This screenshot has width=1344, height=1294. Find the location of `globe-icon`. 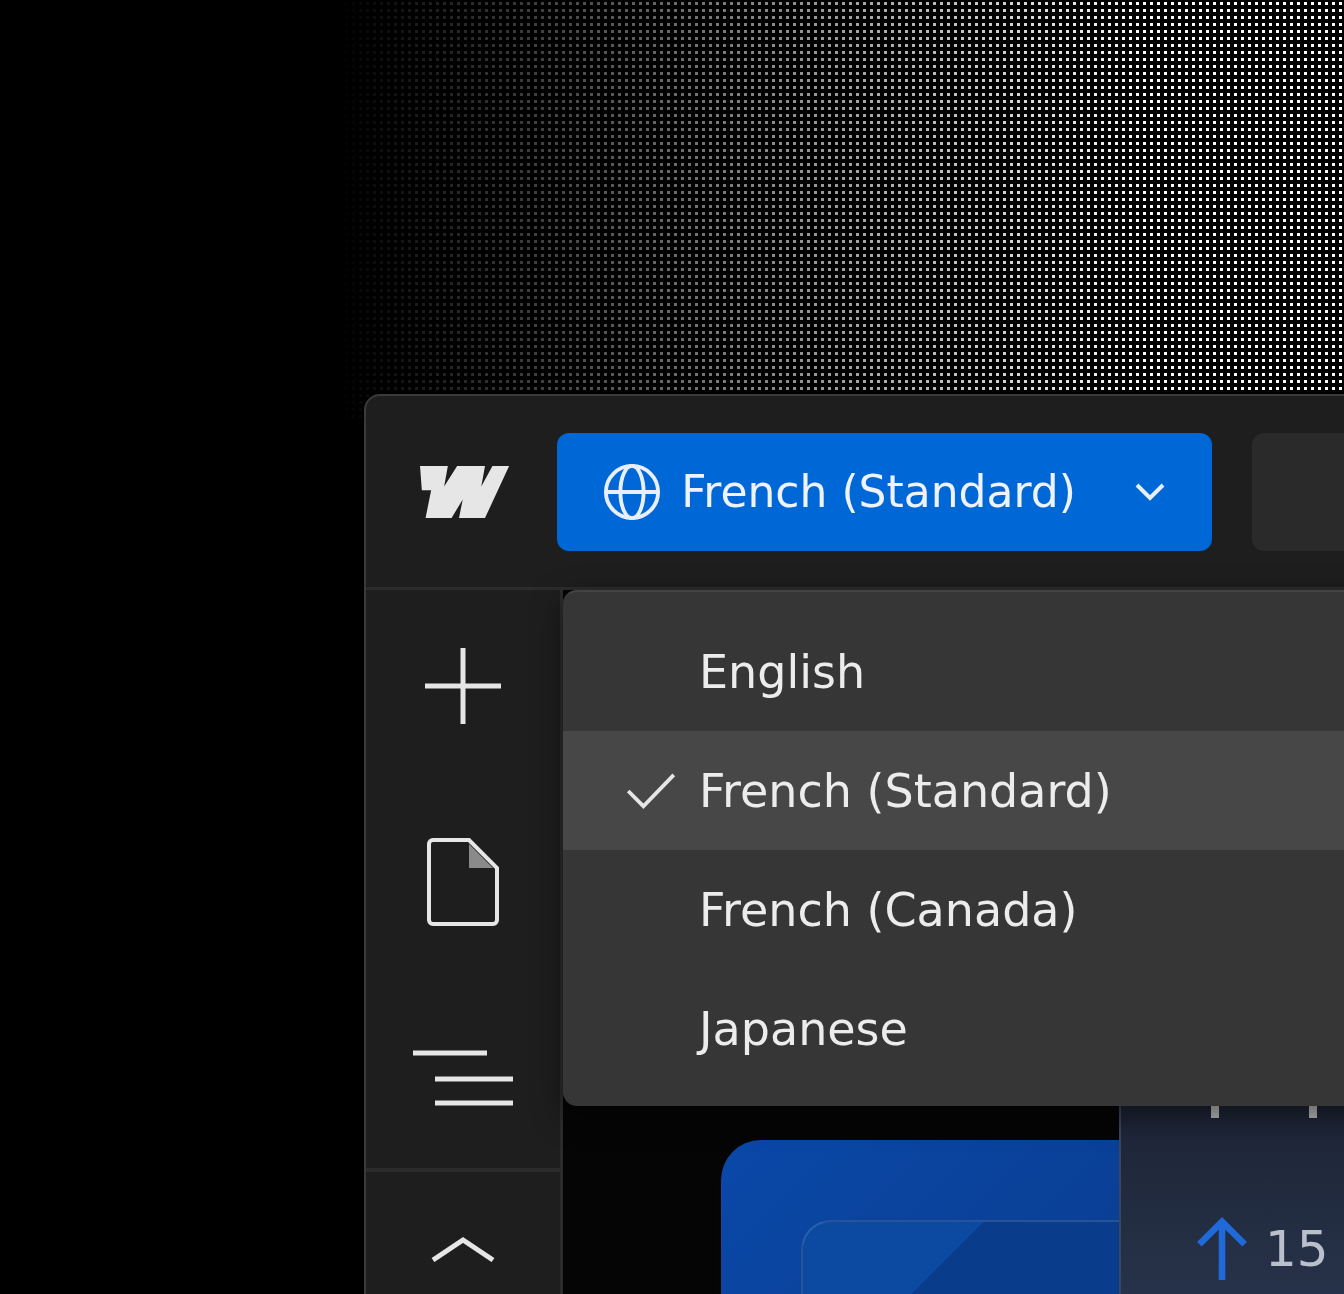

globe-icon is located at coordinates (632, 491).